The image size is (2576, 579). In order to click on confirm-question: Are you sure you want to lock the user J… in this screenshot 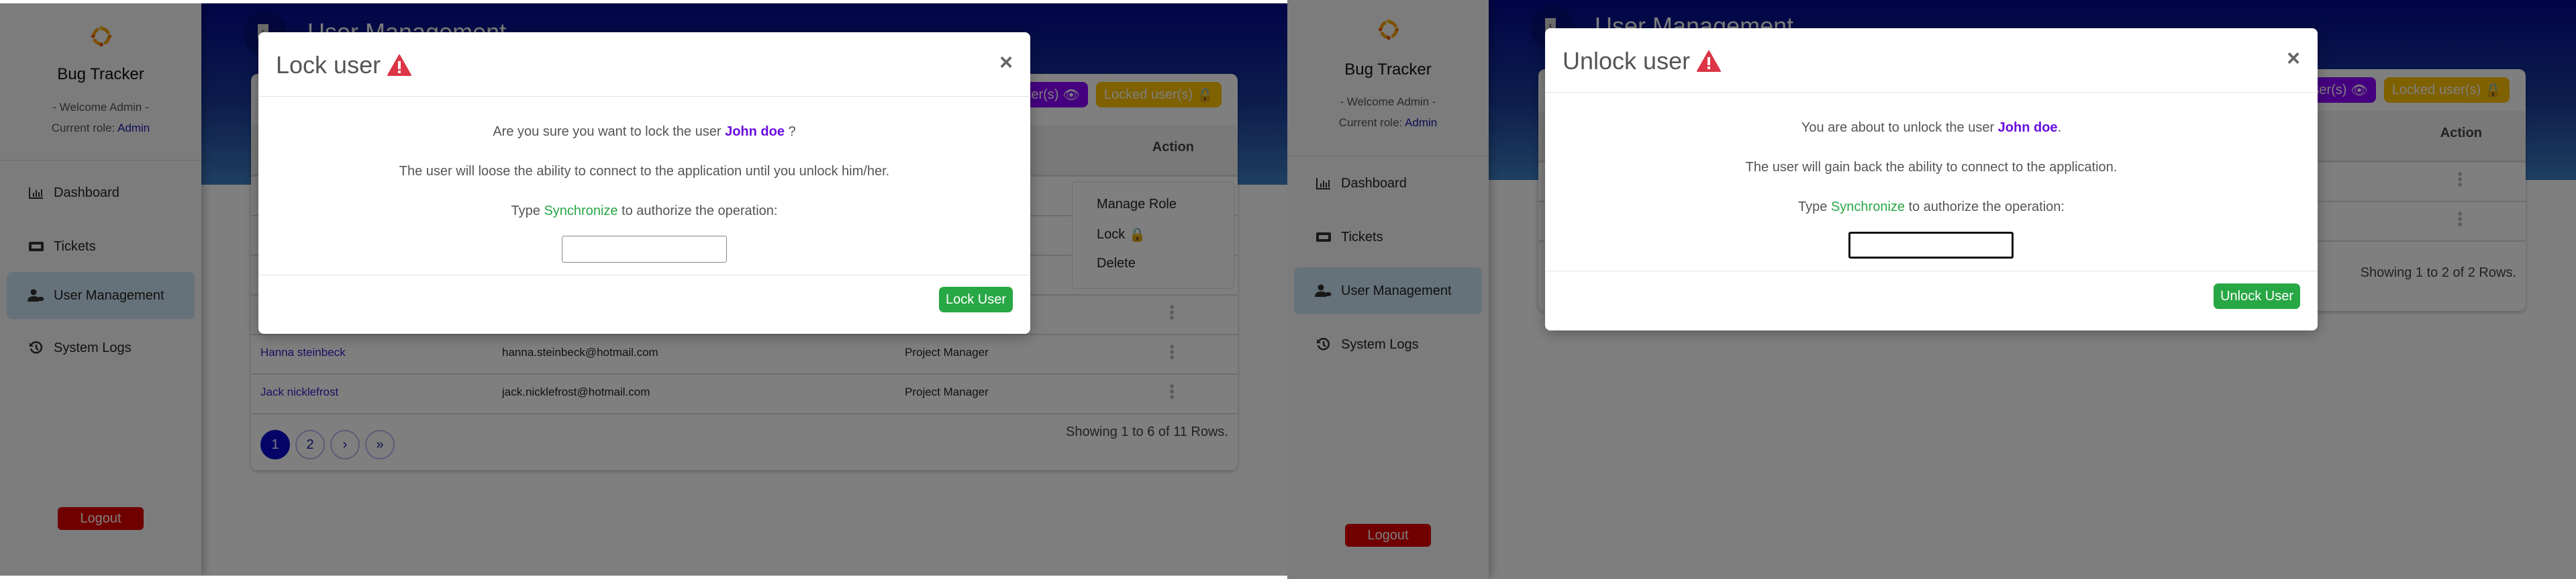, I will do `click(644, 131)`.